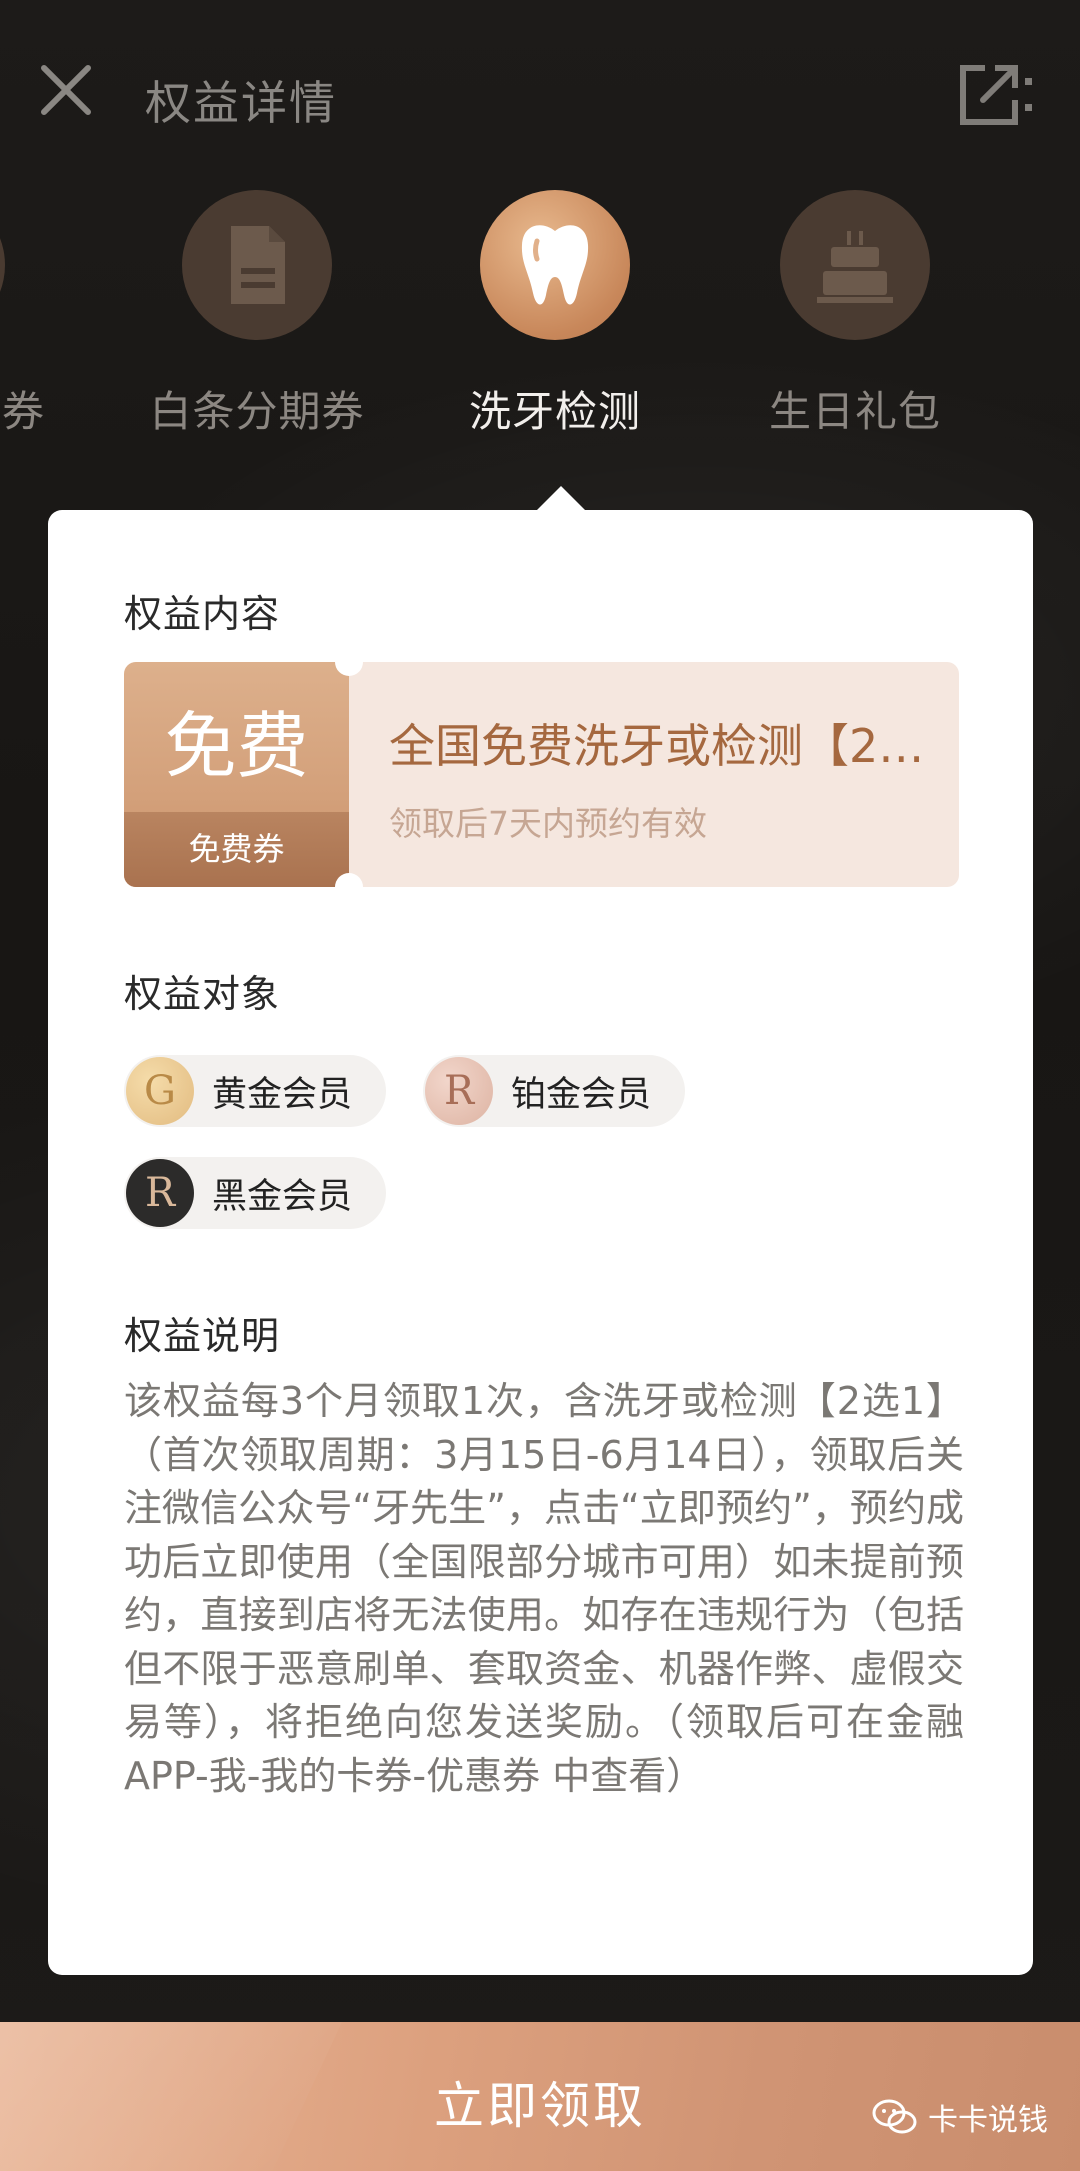  I want to click on gold-member-icon: G, so click(160, 1091).